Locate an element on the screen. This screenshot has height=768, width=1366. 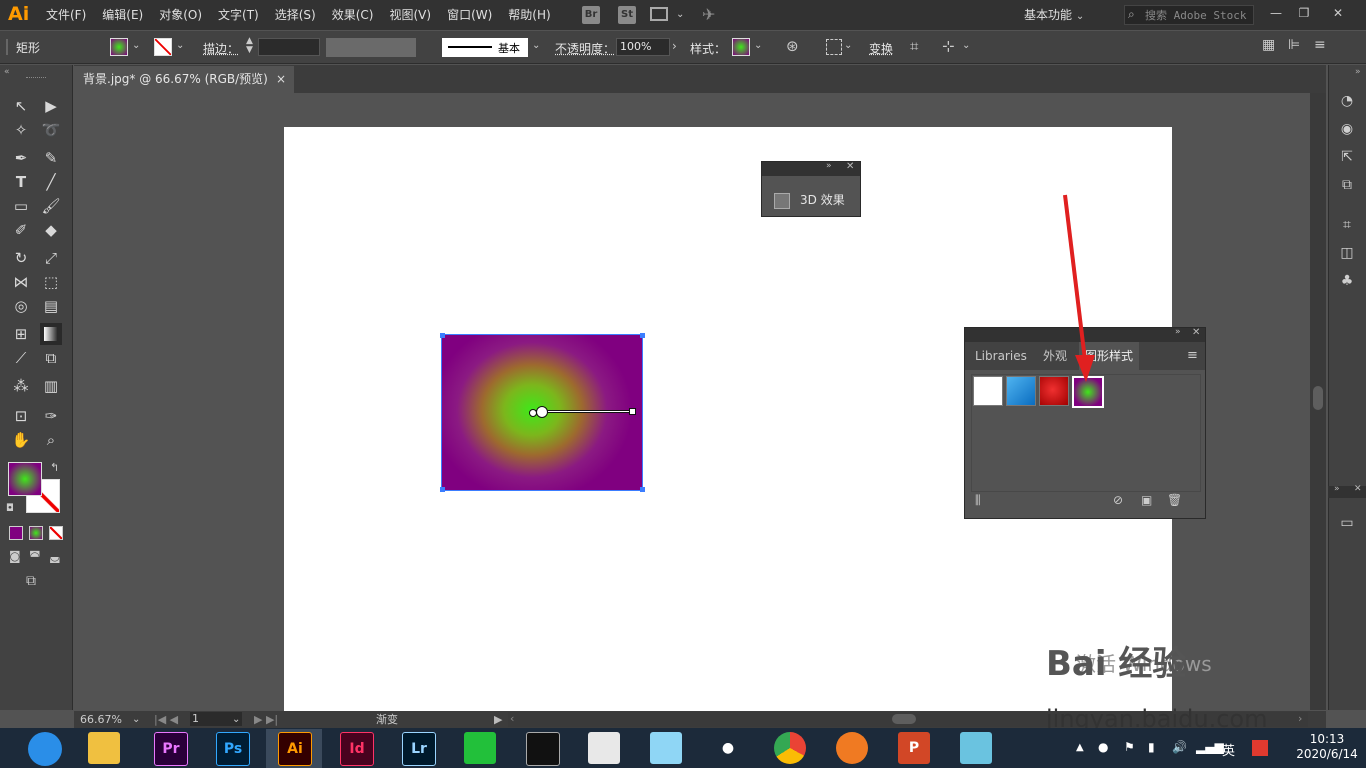
draw-inside-icon: ◛ is located at coordinates (55, 556).